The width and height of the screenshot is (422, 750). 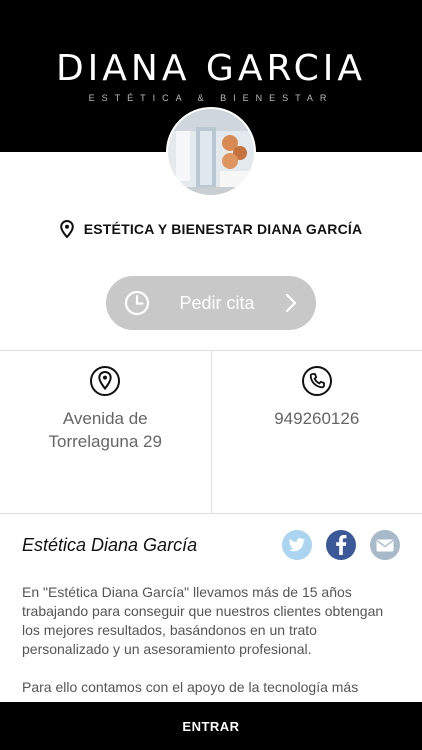 What do you see at coordinates (110, 544) in the screenshot?
I see `about-title: Estética Diana García` at bounding box center [110, 544].